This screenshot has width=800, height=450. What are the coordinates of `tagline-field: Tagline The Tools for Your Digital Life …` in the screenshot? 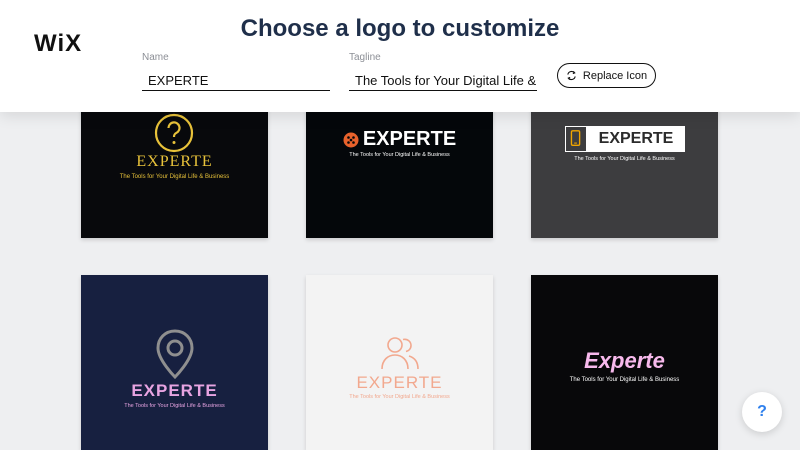 It's located at (443, 71).